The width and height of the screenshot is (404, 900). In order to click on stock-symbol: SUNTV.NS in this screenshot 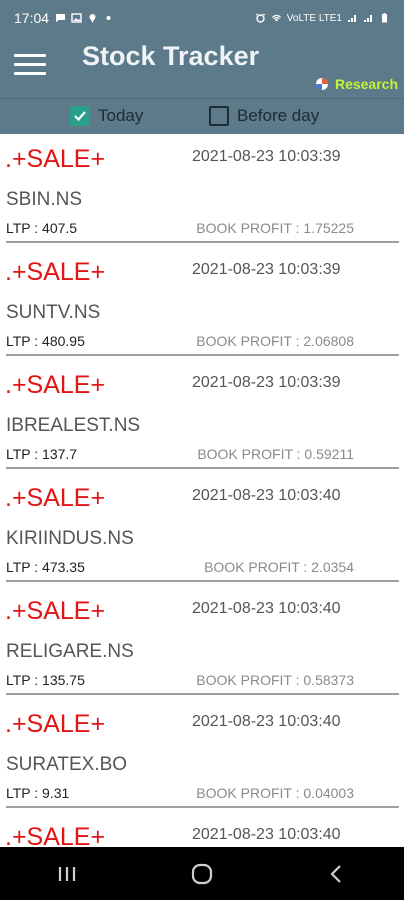, I will do `click(53, 312)`.